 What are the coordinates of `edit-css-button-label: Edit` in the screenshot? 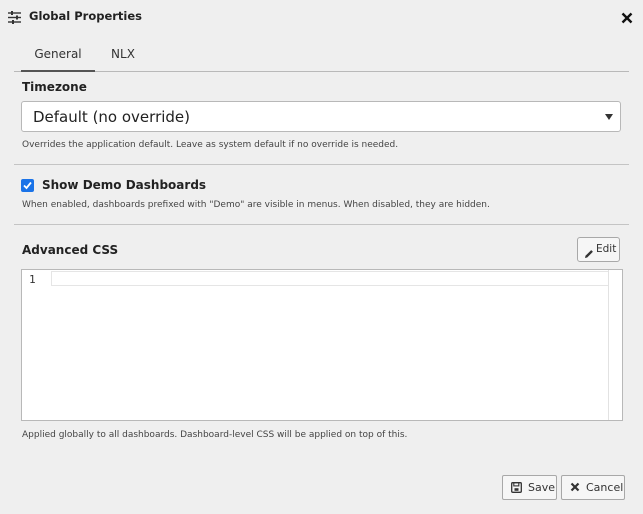 It's located at (606, 249).